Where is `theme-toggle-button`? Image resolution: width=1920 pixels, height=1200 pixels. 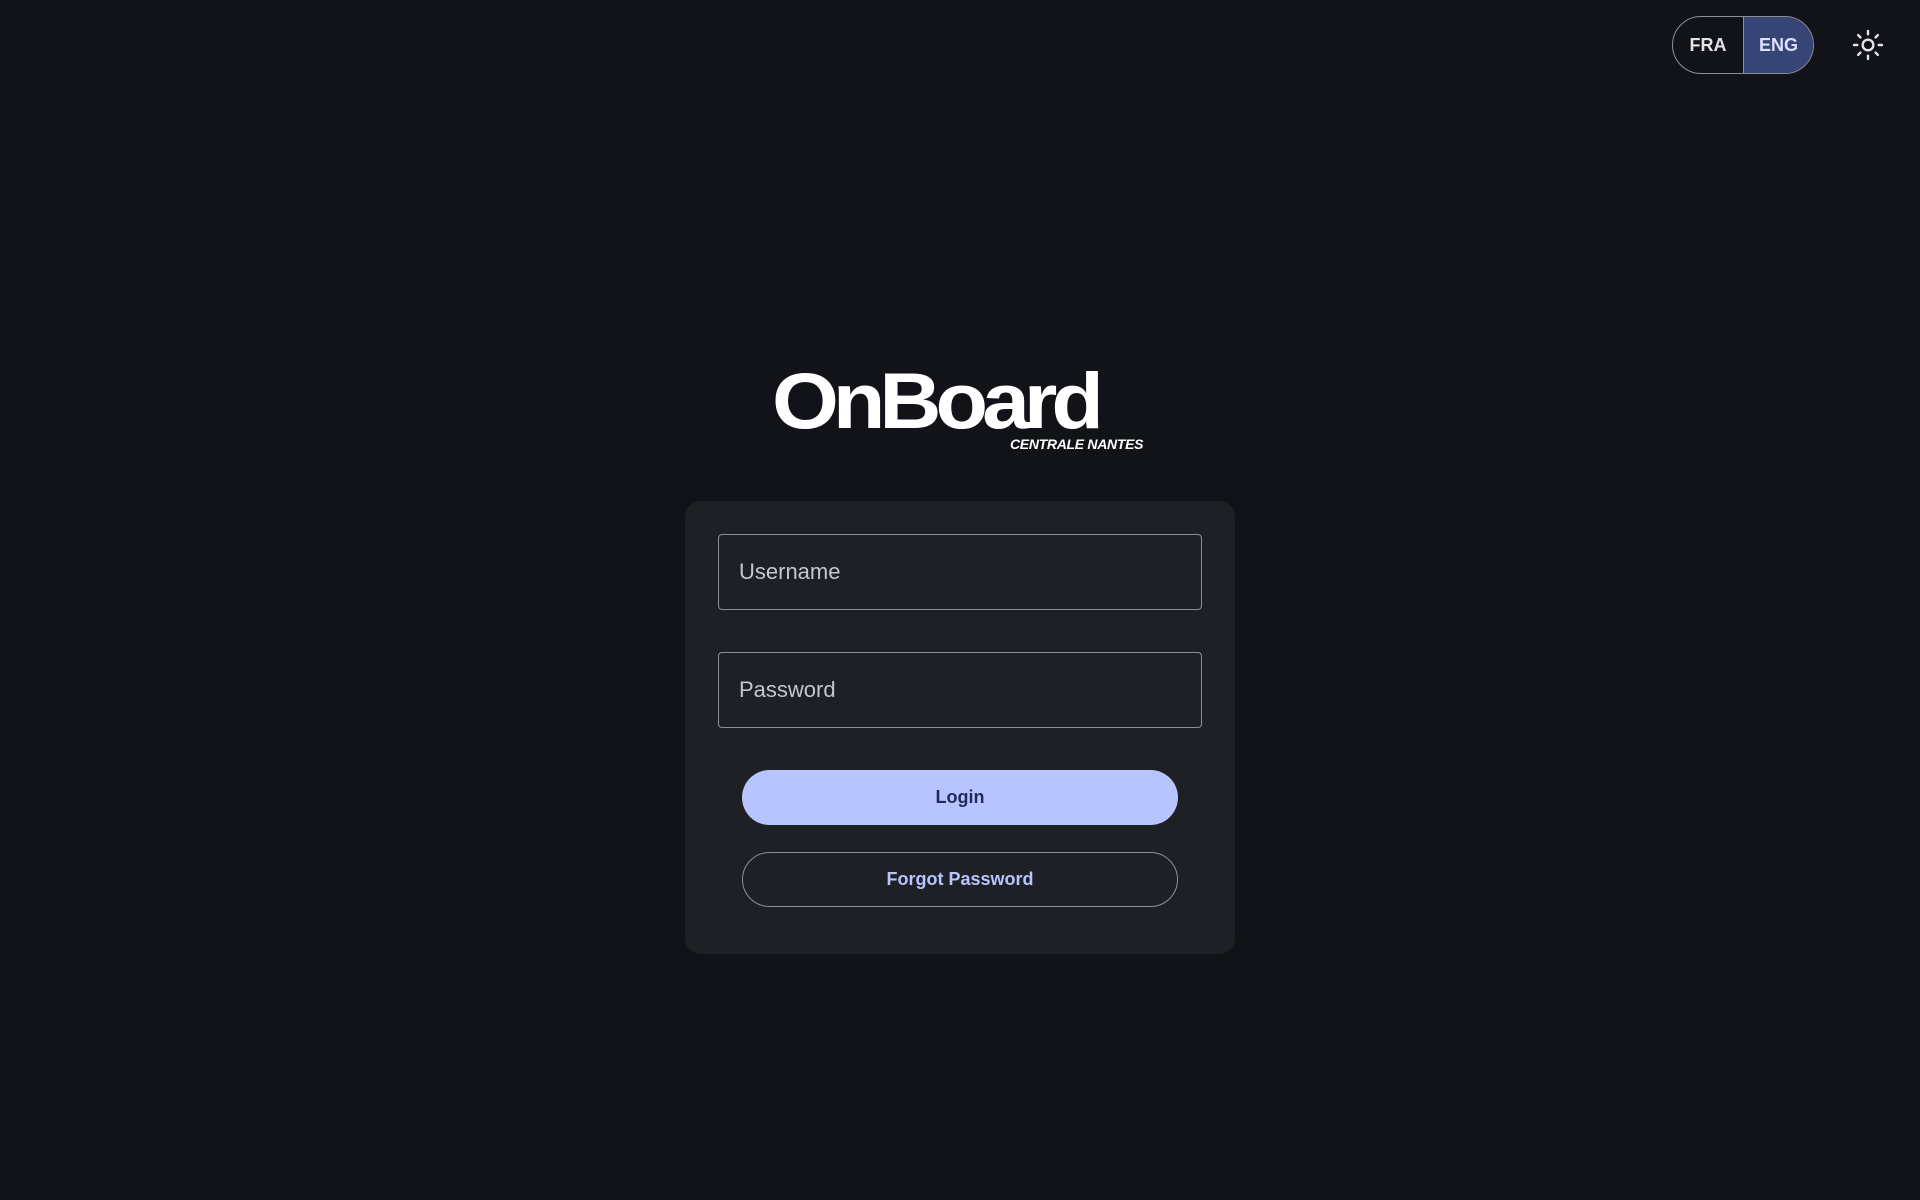
theme-toggle-button is located at coordinates (1868, 45).